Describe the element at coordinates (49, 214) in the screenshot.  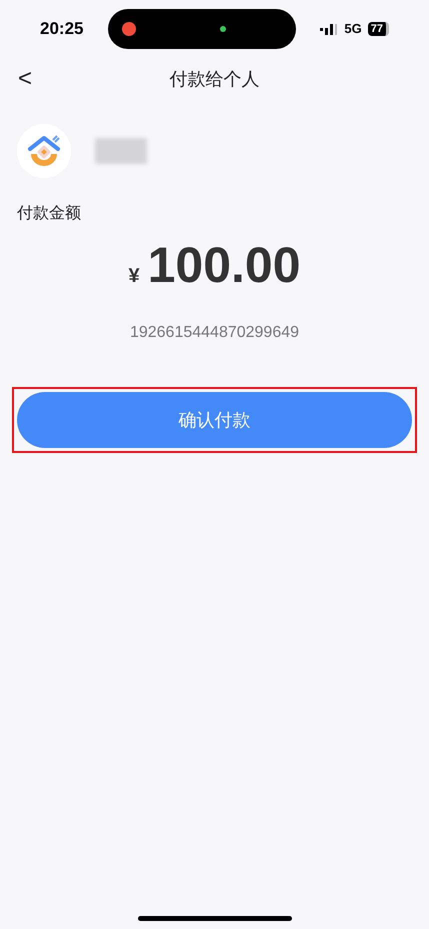
I see `amount-label: 付款金额` at that location.